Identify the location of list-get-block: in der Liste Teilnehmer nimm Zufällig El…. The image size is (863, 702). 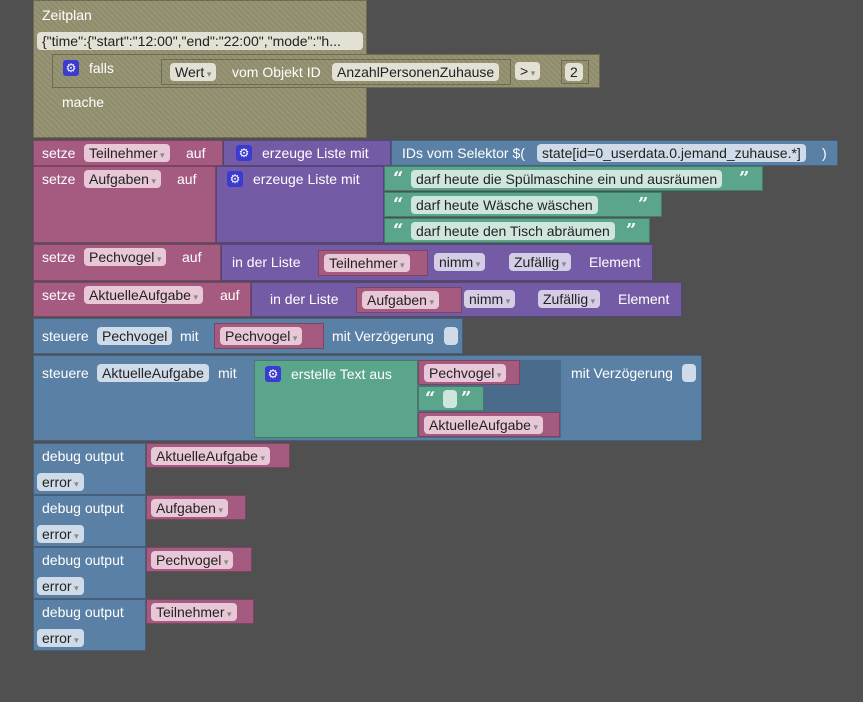
(437, 262).